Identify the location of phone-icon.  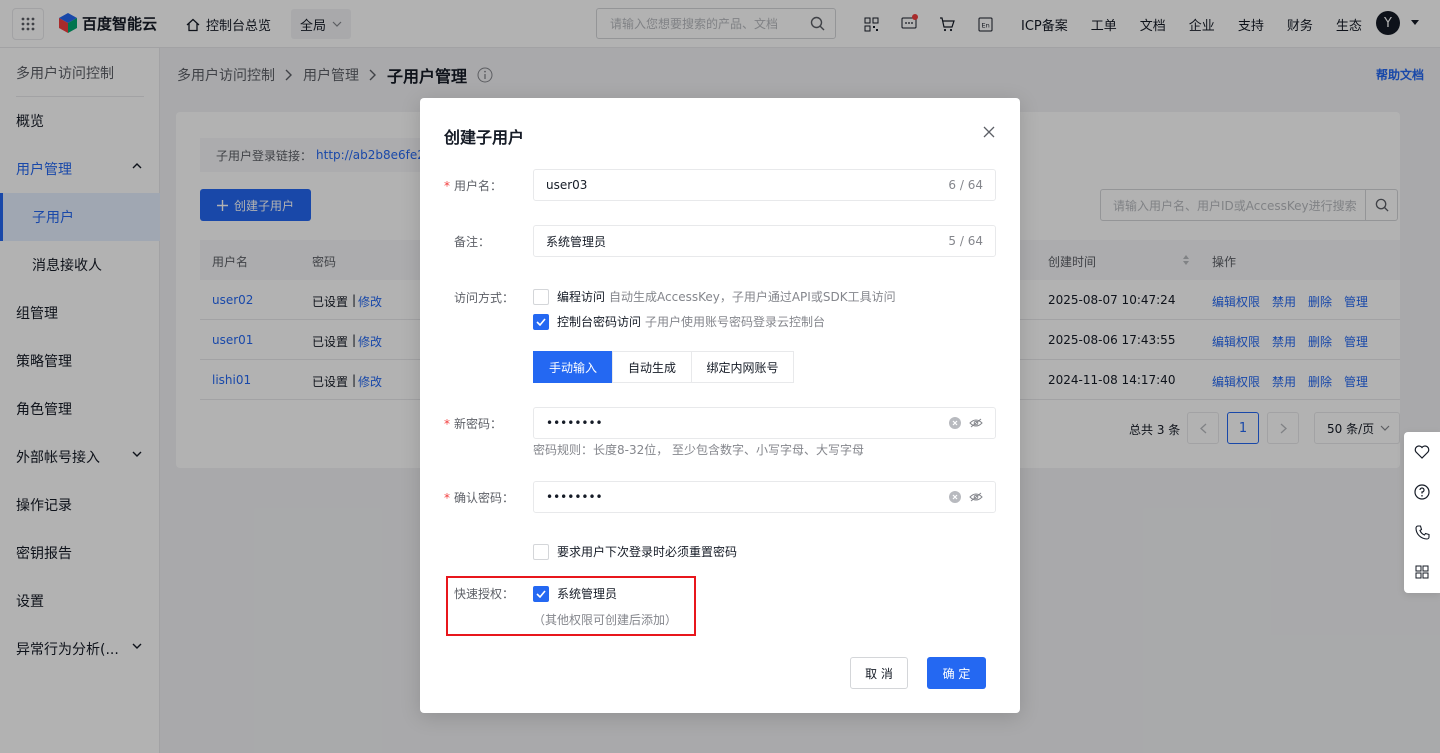
(1422, 532).